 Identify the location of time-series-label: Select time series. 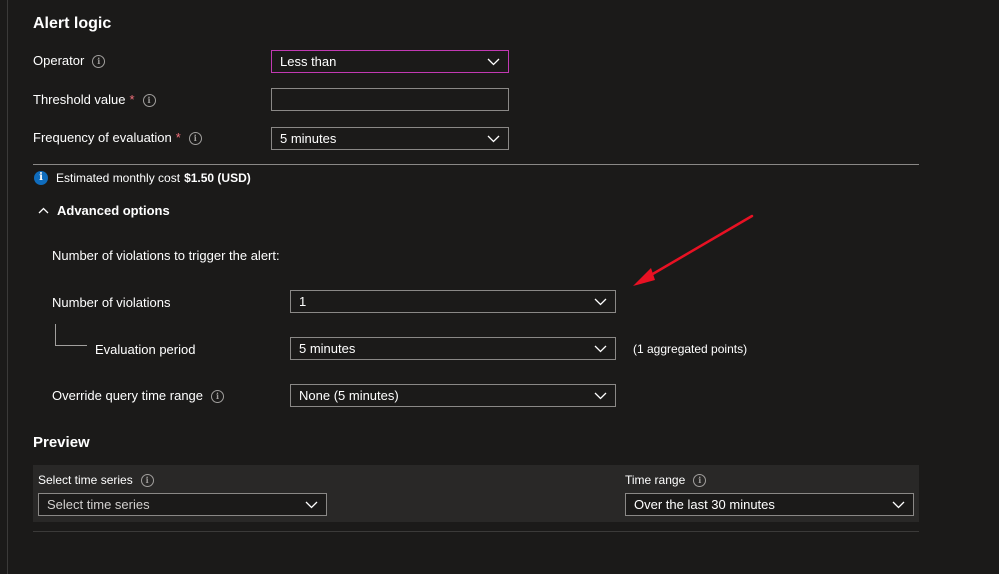
(85, 480).